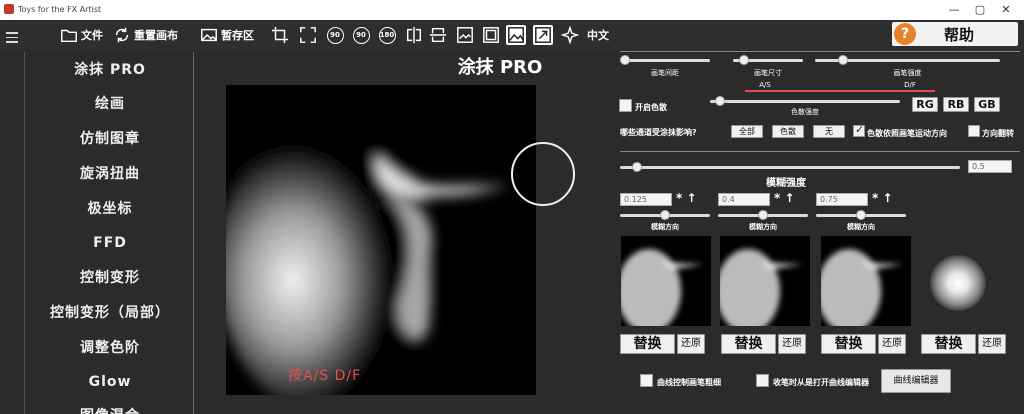 The image size is (1024, 414). What do you see at coordinates (691, 344) in the screenshot?
I see `restore-button-1: 还原` at bounding box center [691, 344].